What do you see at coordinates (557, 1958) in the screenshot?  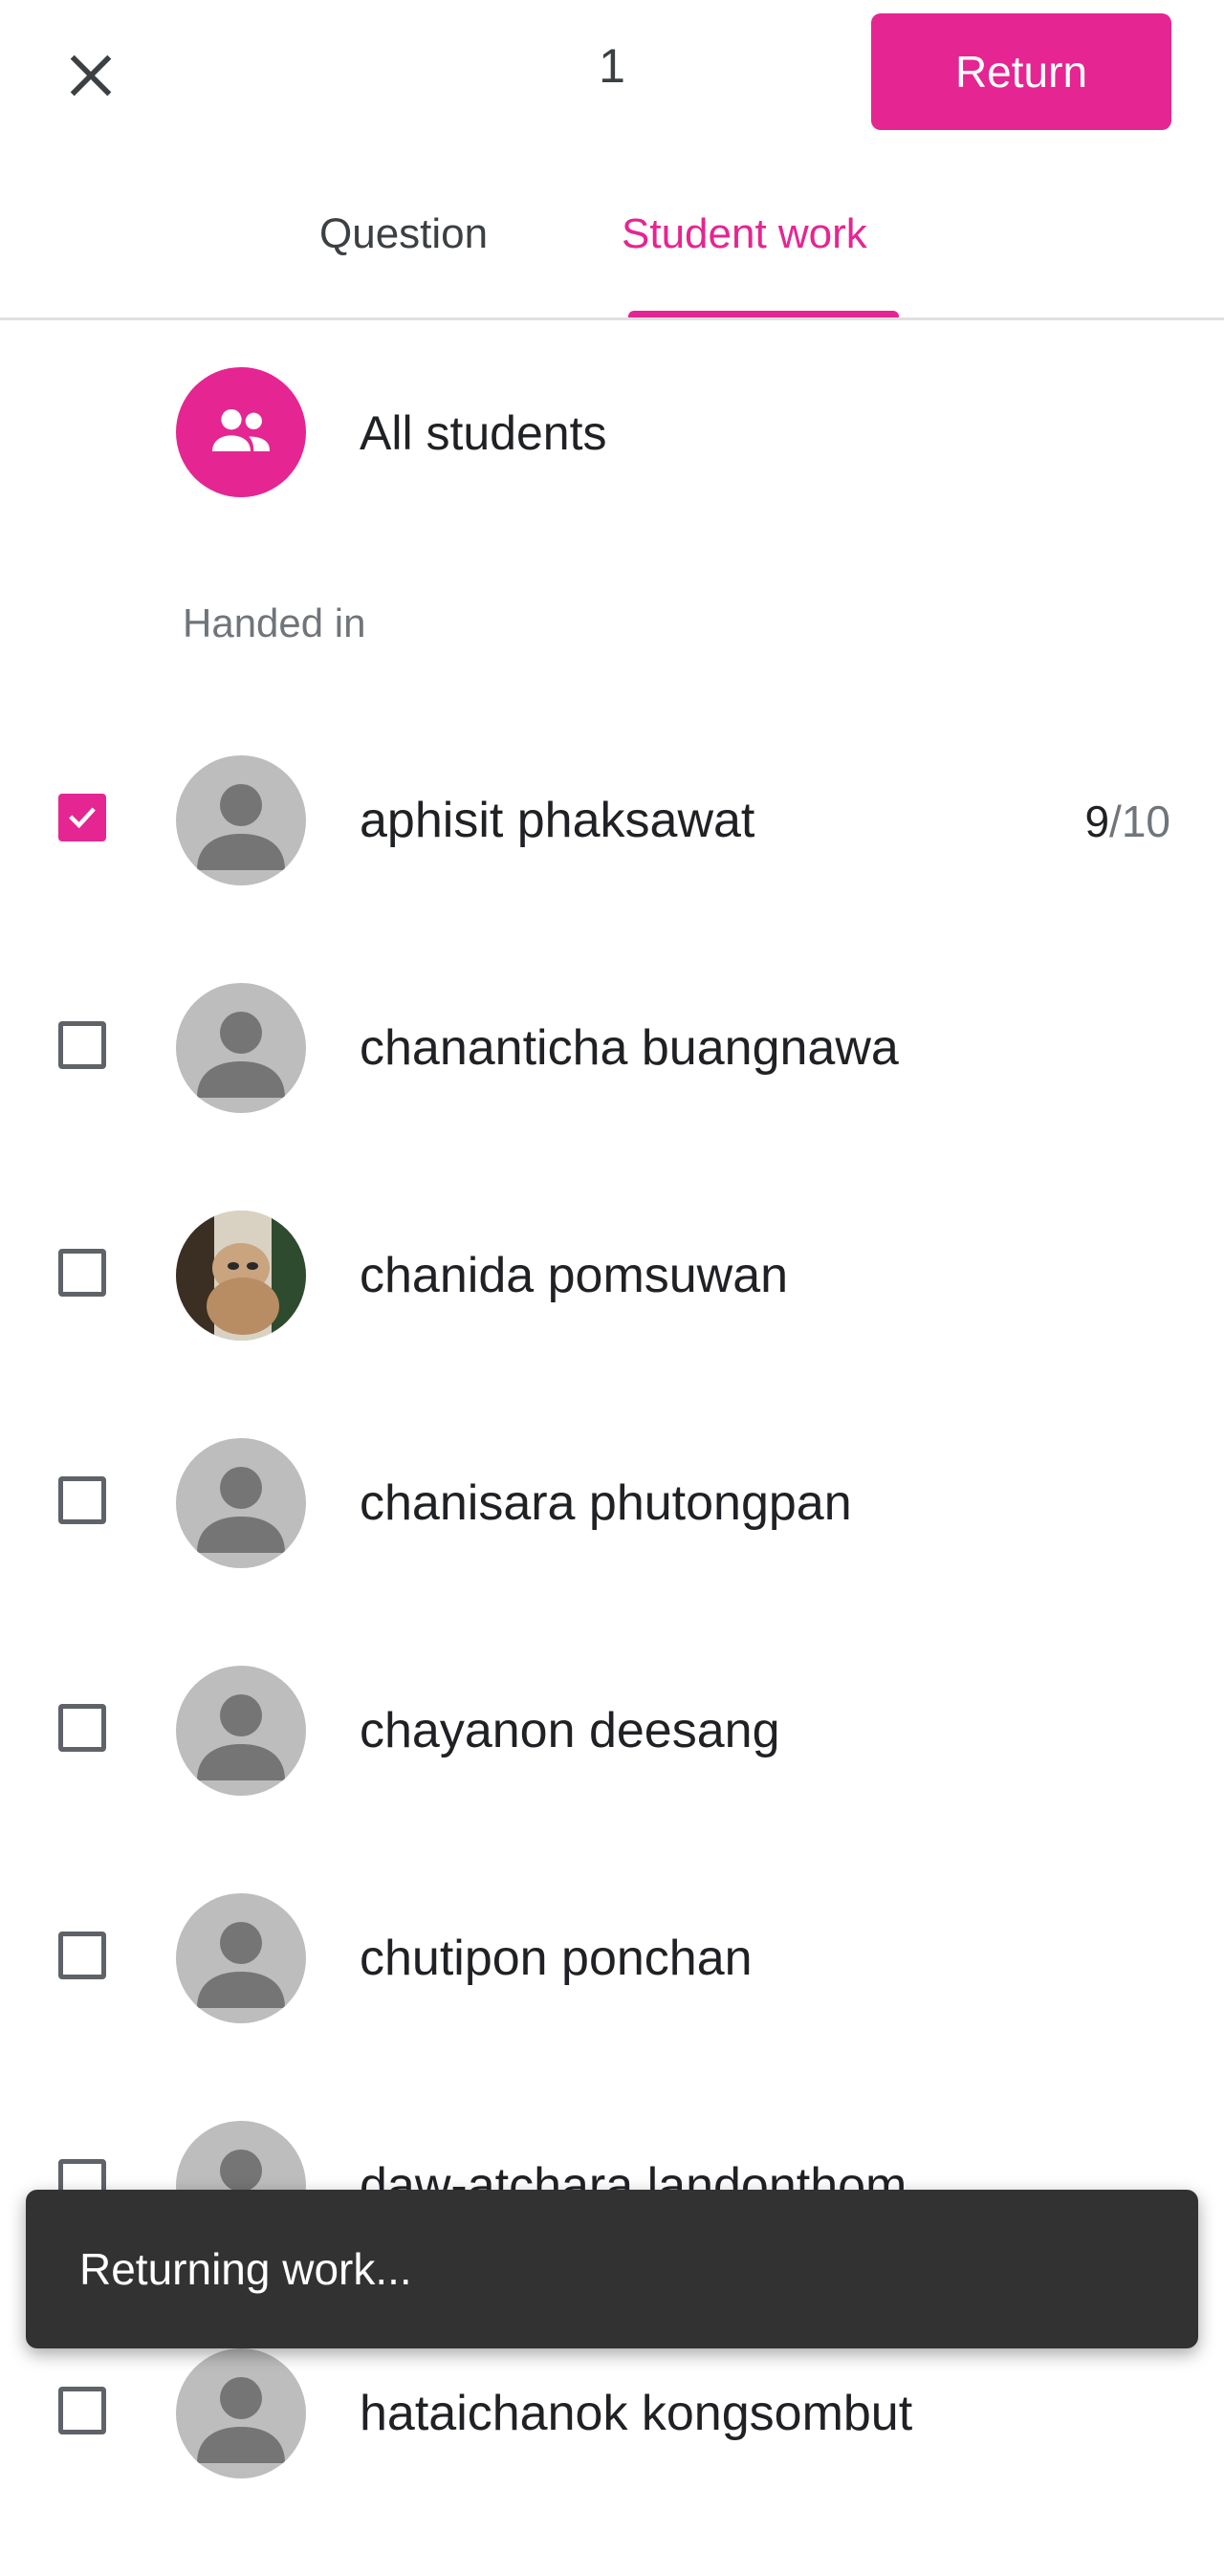 I see `student-name: chutipon ponchan` at bounding box center [557, 1958].